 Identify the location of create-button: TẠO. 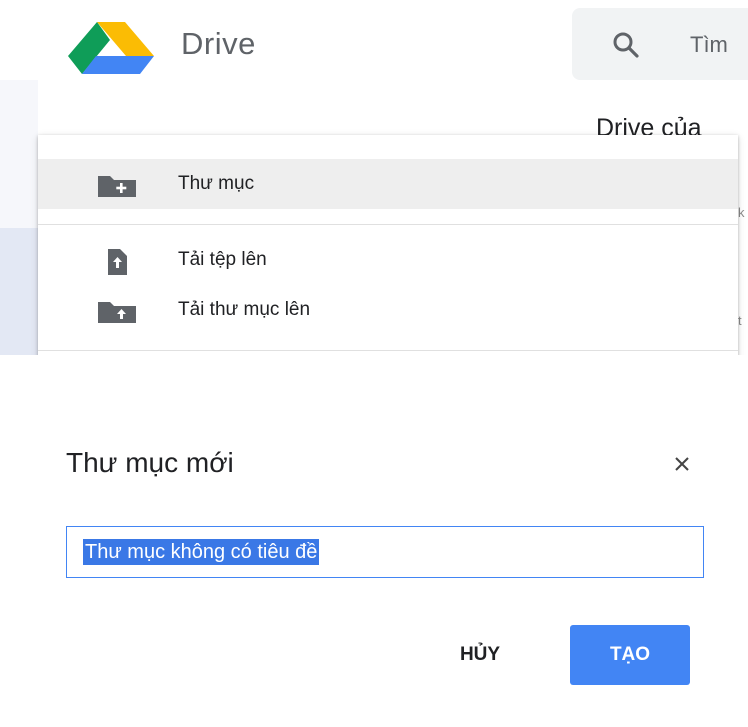
(630, 655).